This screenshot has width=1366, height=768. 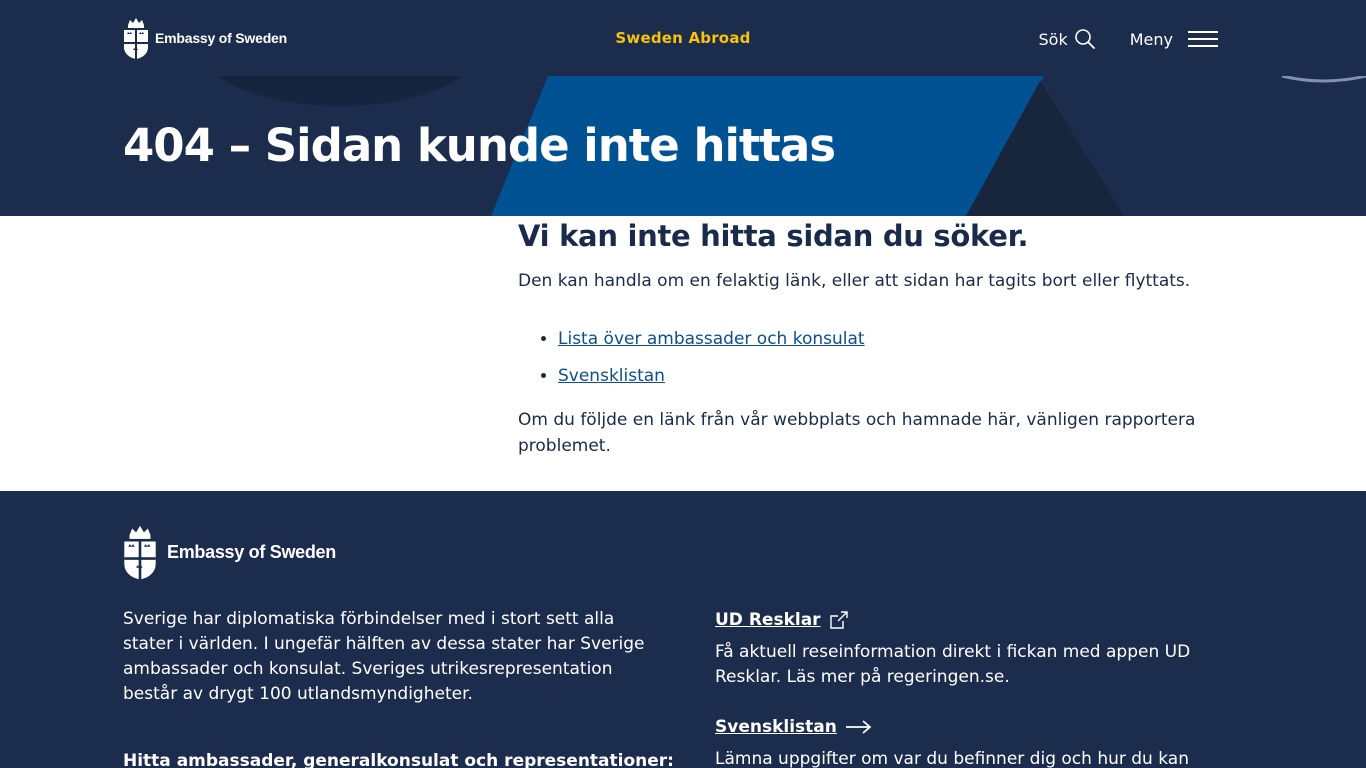 What do you see at coordinates (773, 236) in the screenshot?
I see `error-heading: Vi kan inte hitta sidan du söker.` at bounding box center [773, 236].